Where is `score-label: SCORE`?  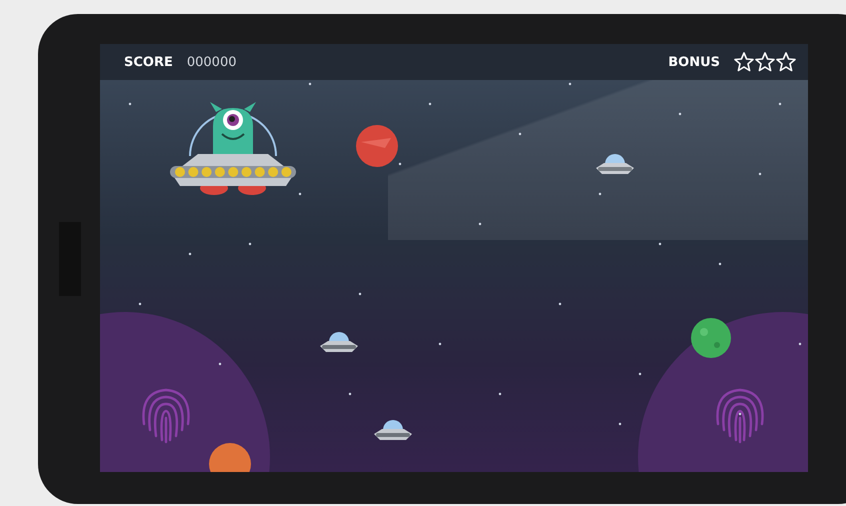 score-label: SCORE is located at coordinates (148, 62).